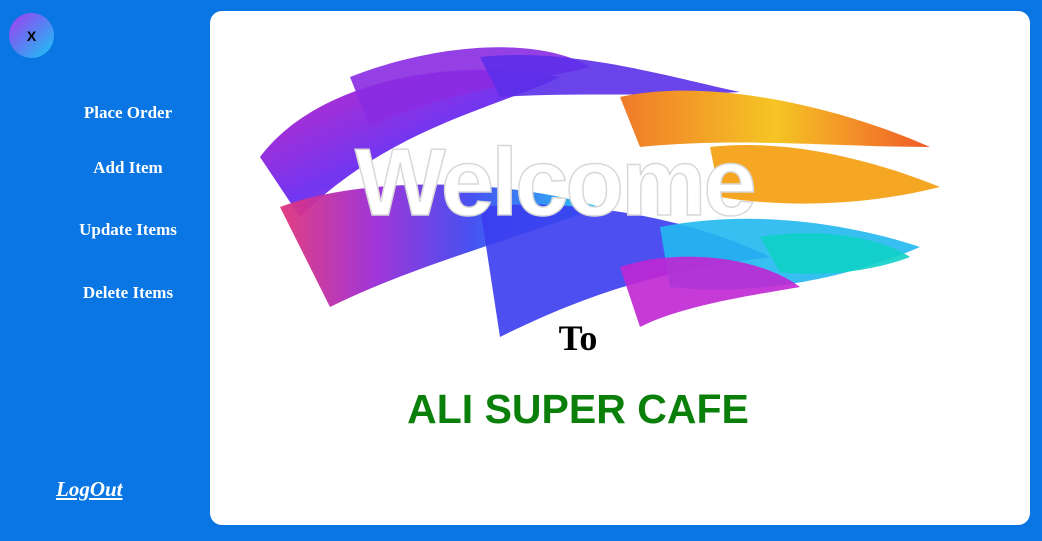  Describe the element at coordinates (554, 182) in the screenshot. I see `welcome-text: Welcome` at that location.